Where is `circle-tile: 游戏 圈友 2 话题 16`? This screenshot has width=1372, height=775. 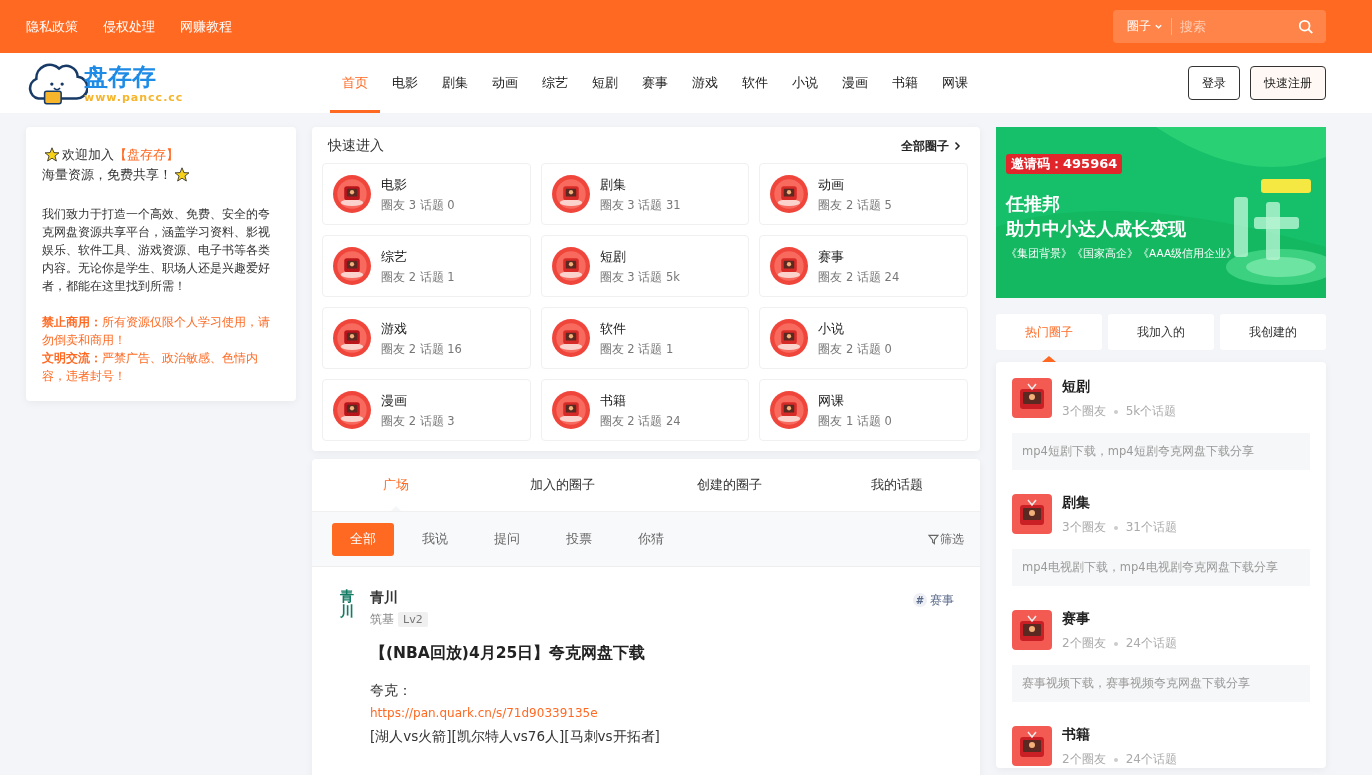 circle-tile: 游戏 圈友 2 话题 16 is located at coordinates (426, 338).